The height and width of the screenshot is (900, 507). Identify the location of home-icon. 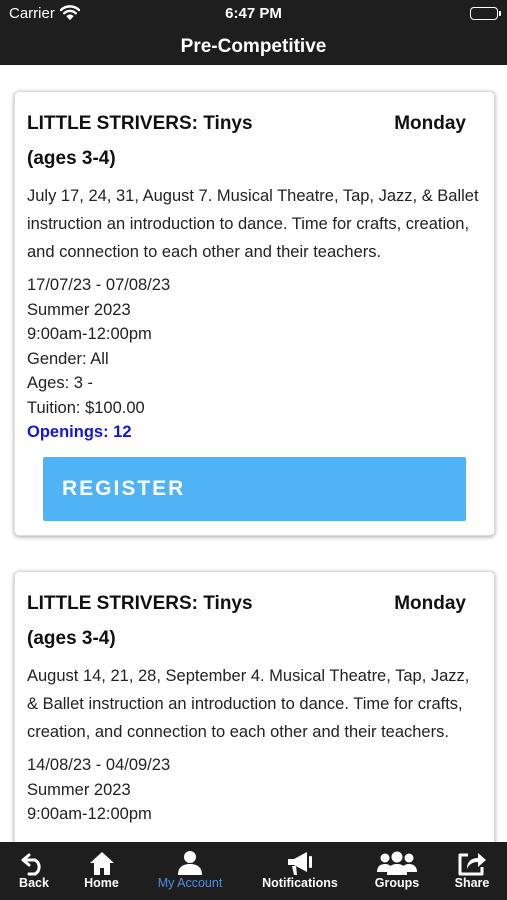
(101, 859).